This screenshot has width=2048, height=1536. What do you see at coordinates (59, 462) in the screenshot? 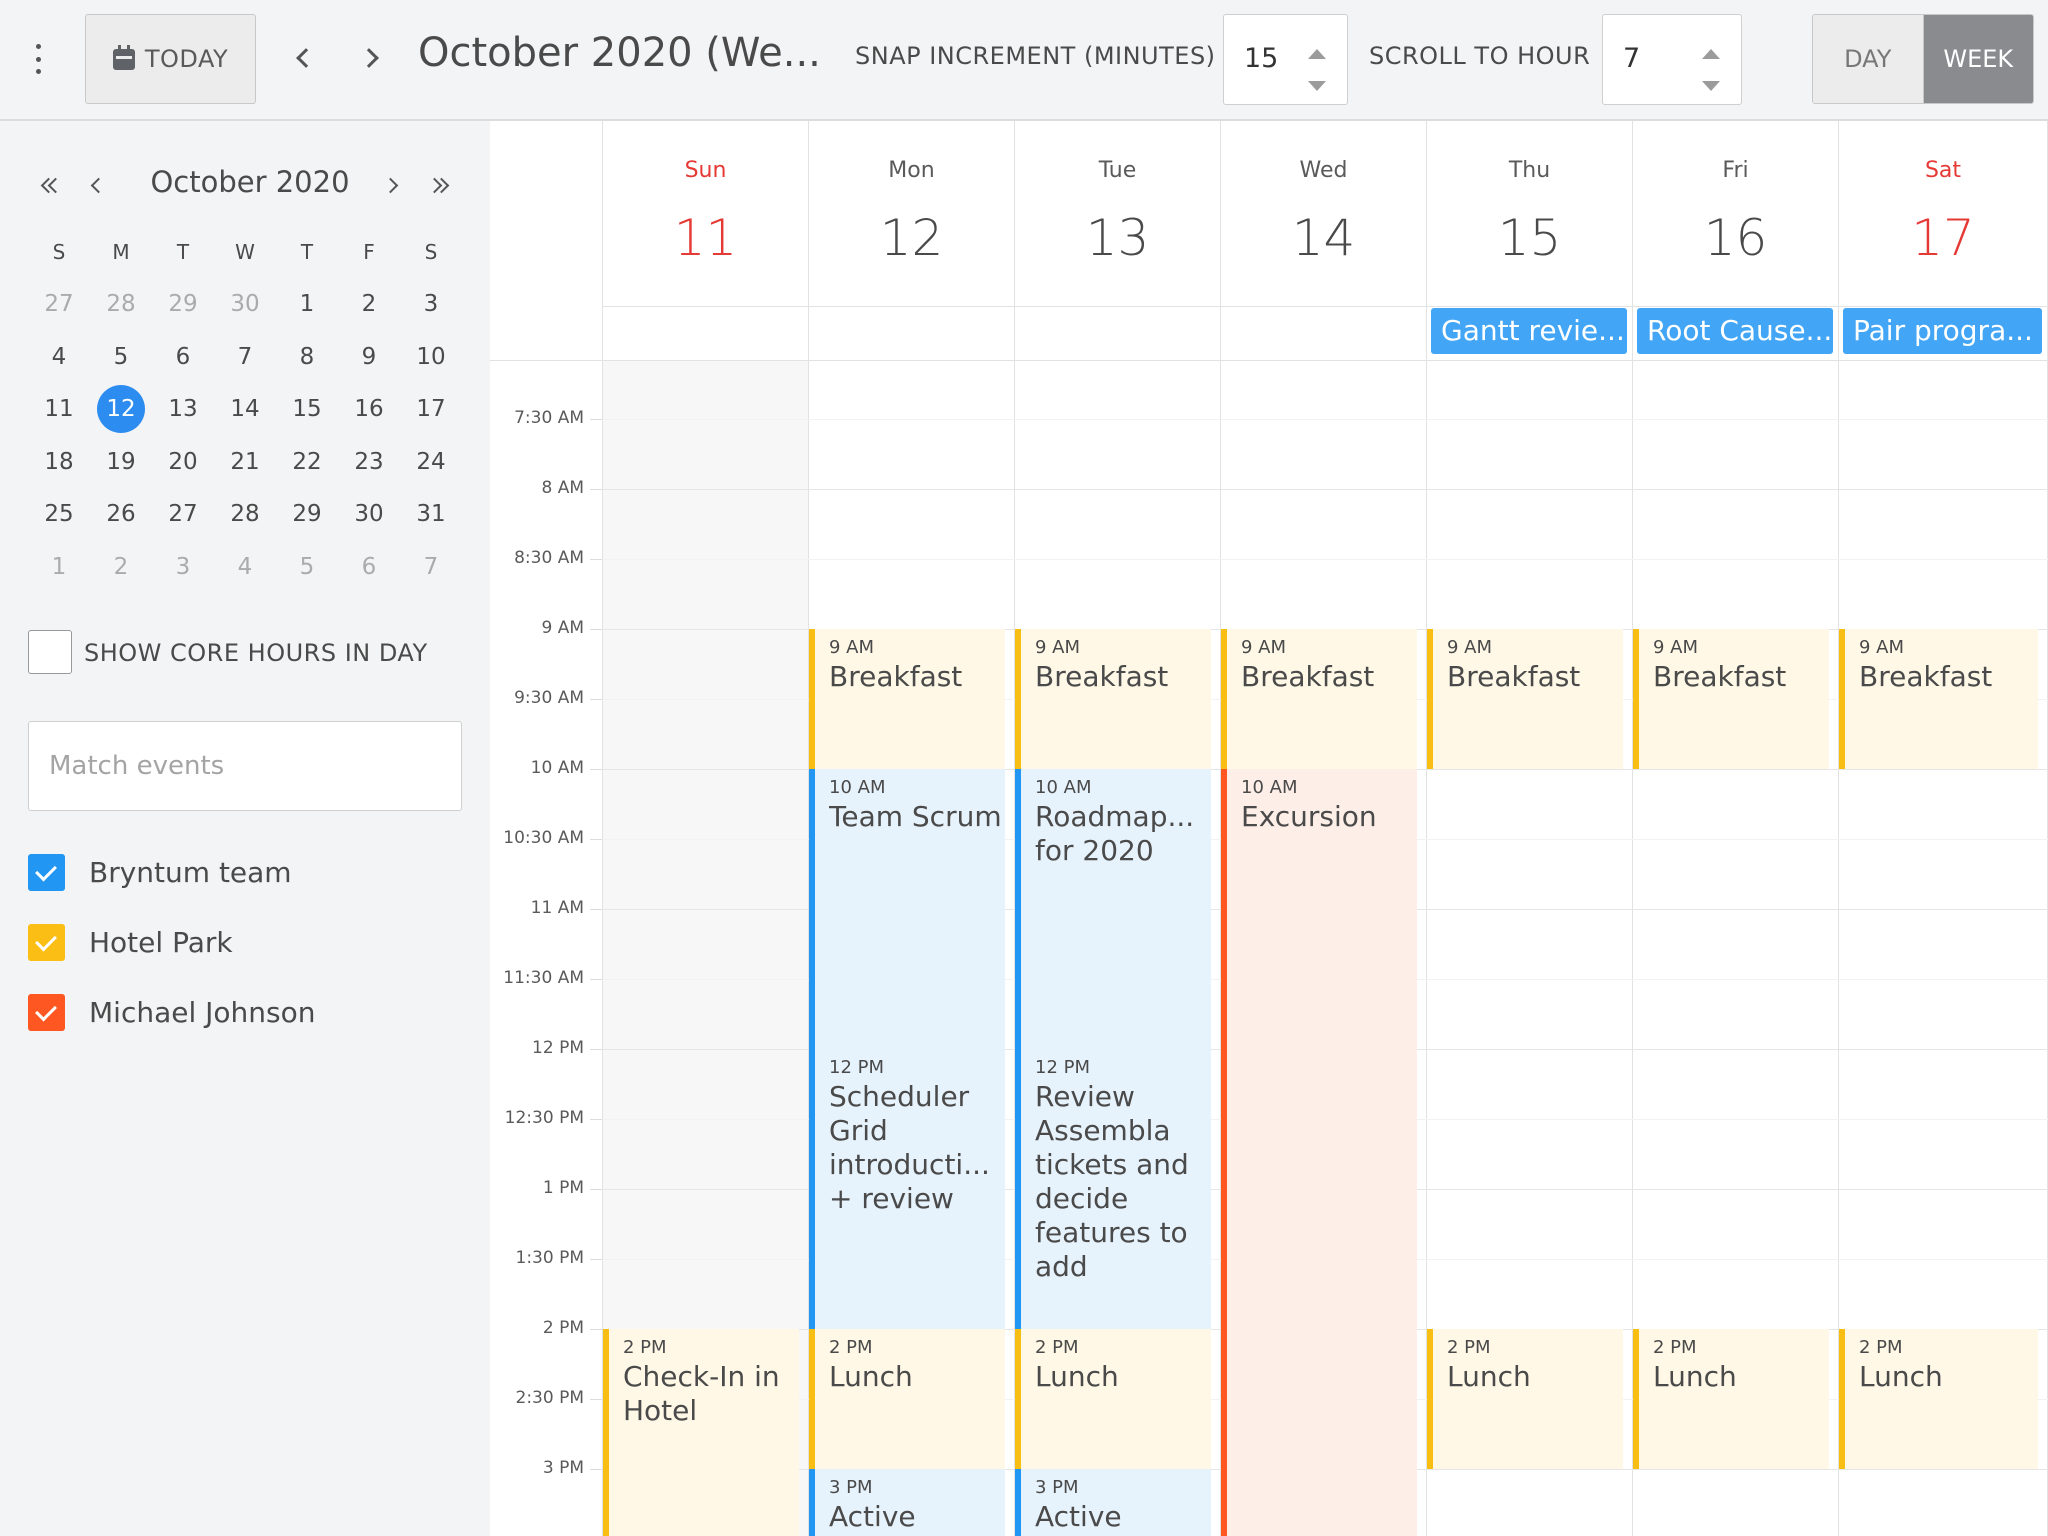
I see `mini-calendar-day: 18` at bounding box center [59, 462].